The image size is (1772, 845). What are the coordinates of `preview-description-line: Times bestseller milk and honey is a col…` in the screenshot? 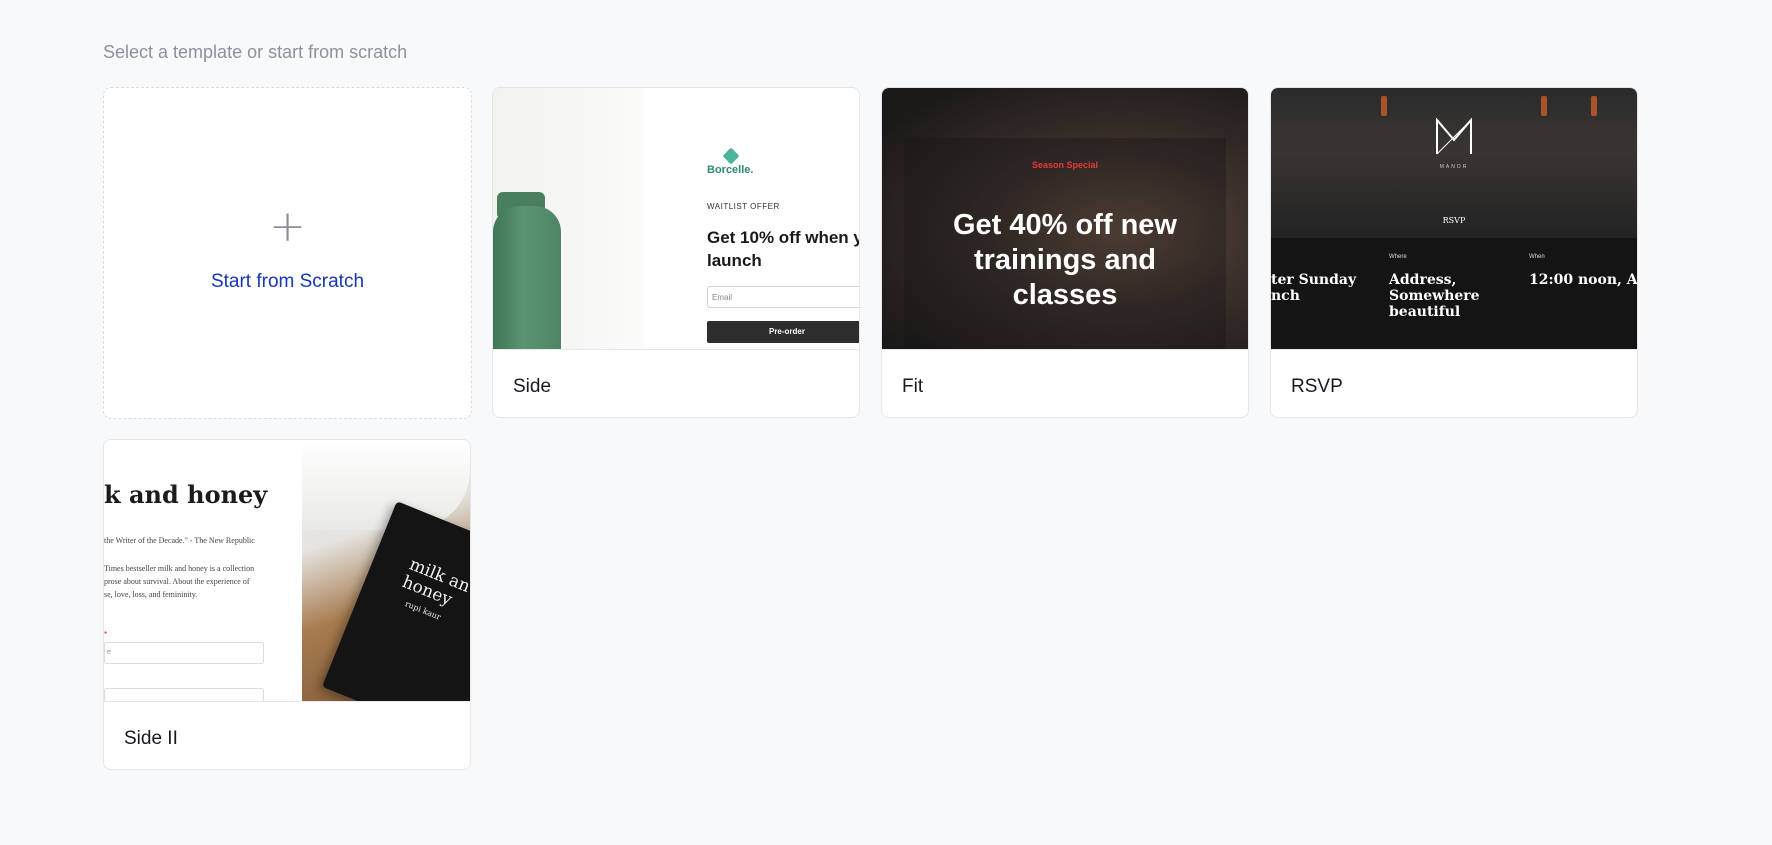 It's located at (179, 568).